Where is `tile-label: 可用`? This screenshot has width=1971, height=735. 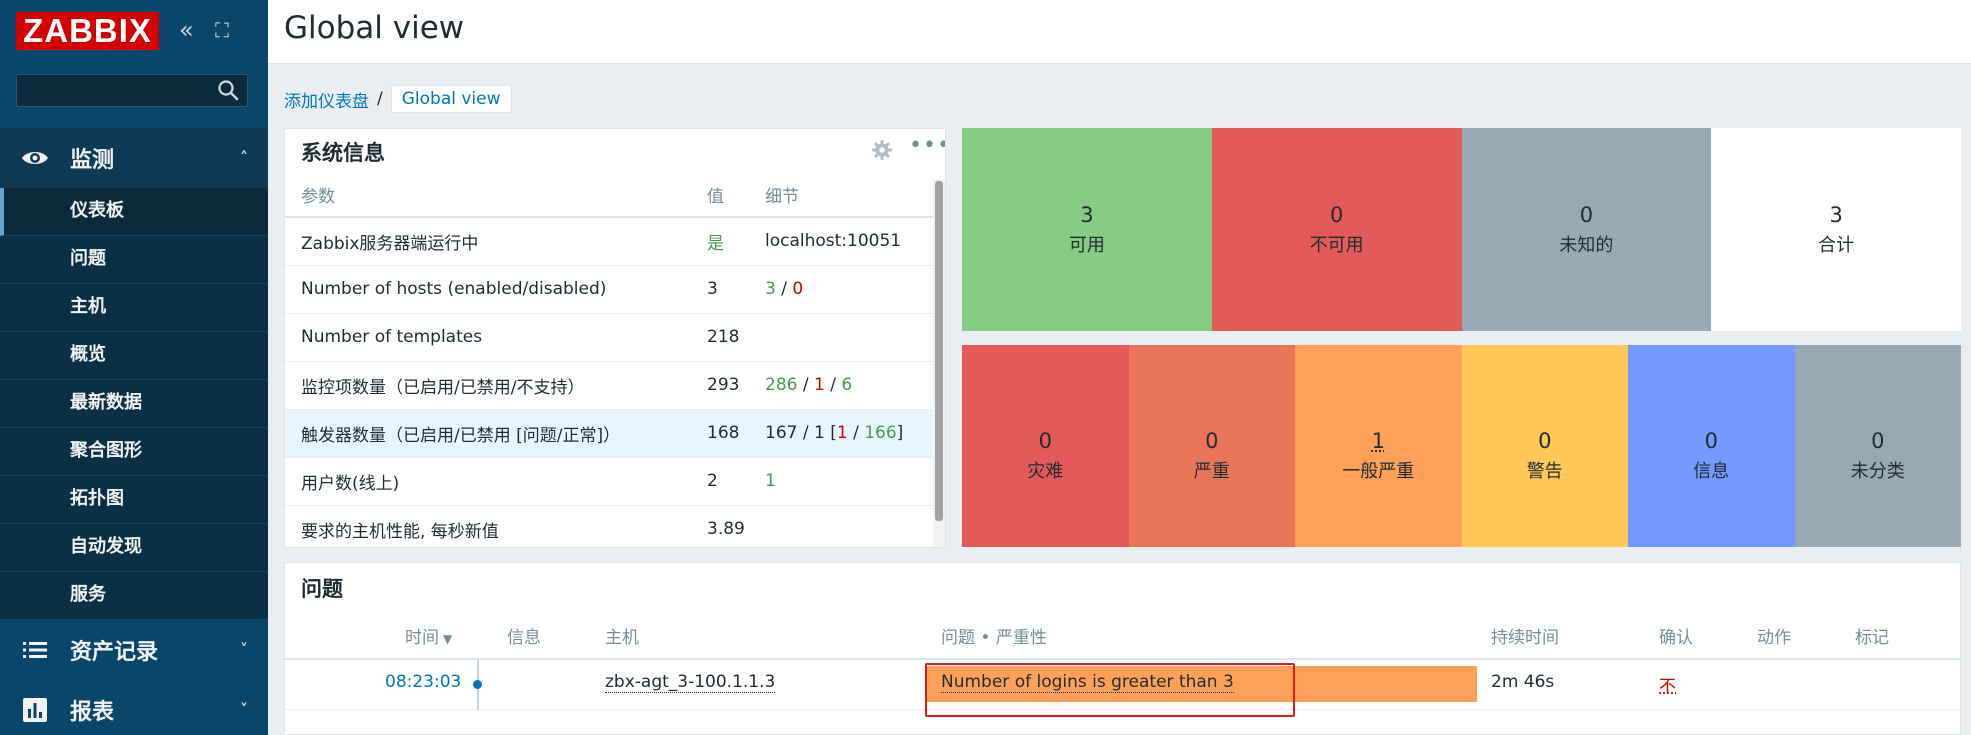
tile-label: 可用 is located at coordinates (1086, 245).